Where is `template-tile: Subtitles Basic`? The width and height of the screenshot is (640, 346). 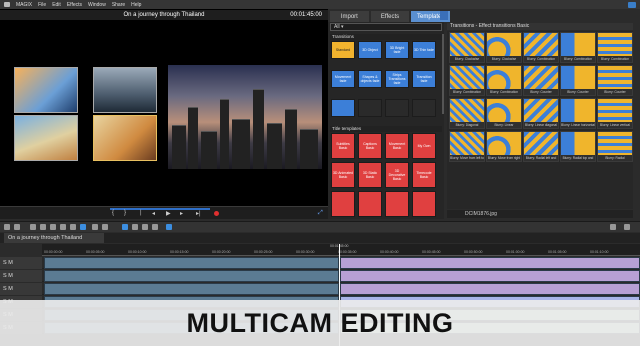 template-tile: Subtitles Basic is located at coordinates (343, 146).